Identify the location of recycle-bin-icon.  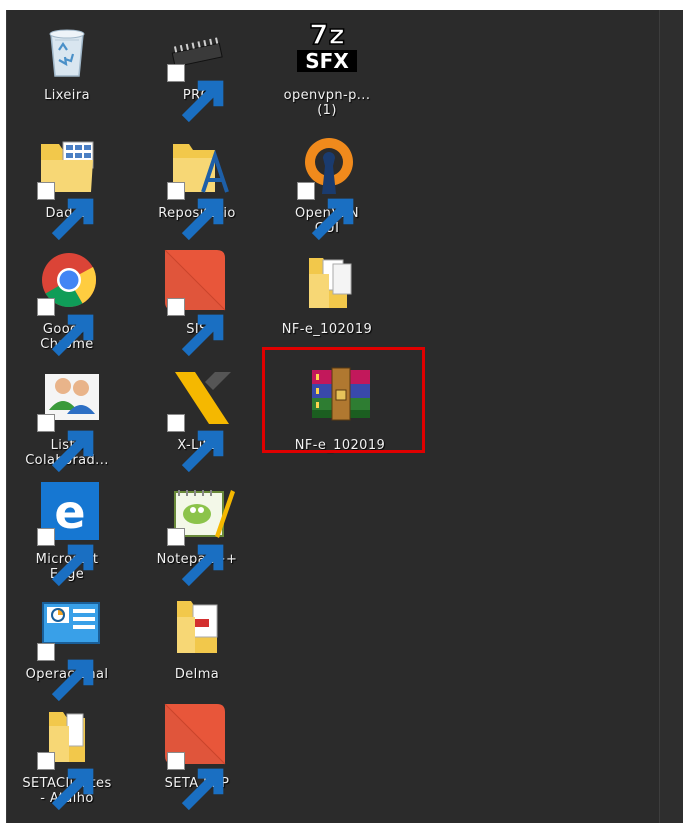
(67, 49).